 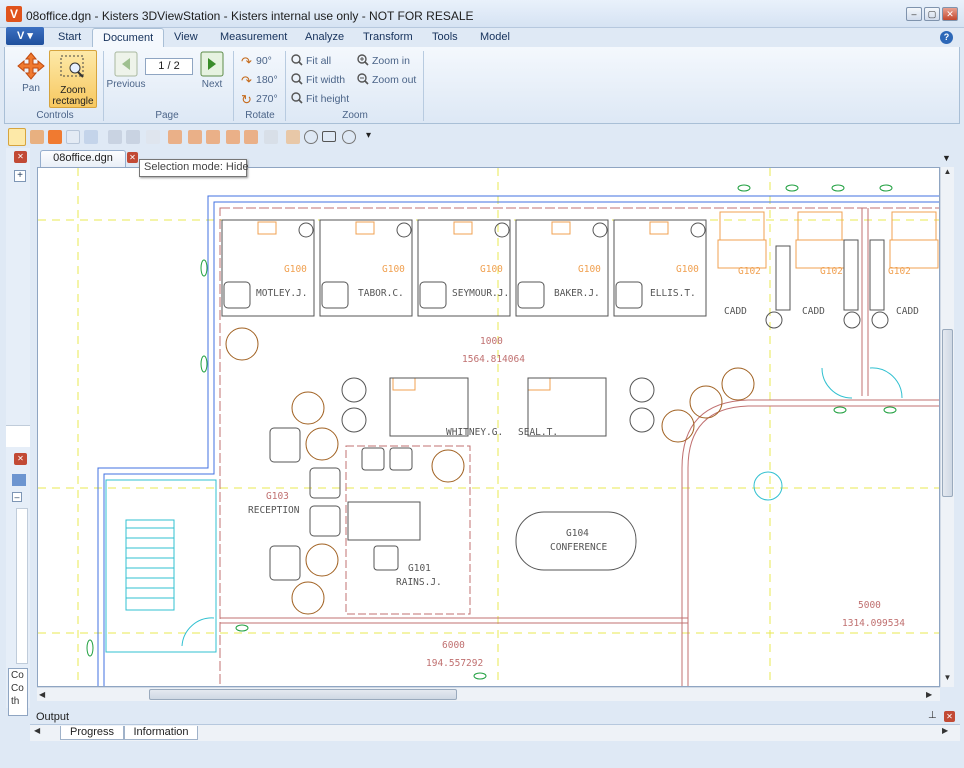 What do you see at coordinates (45, 694) in the screenshot?
I see `scroll-left-icon: ◀` at bounding box center [45, 694].